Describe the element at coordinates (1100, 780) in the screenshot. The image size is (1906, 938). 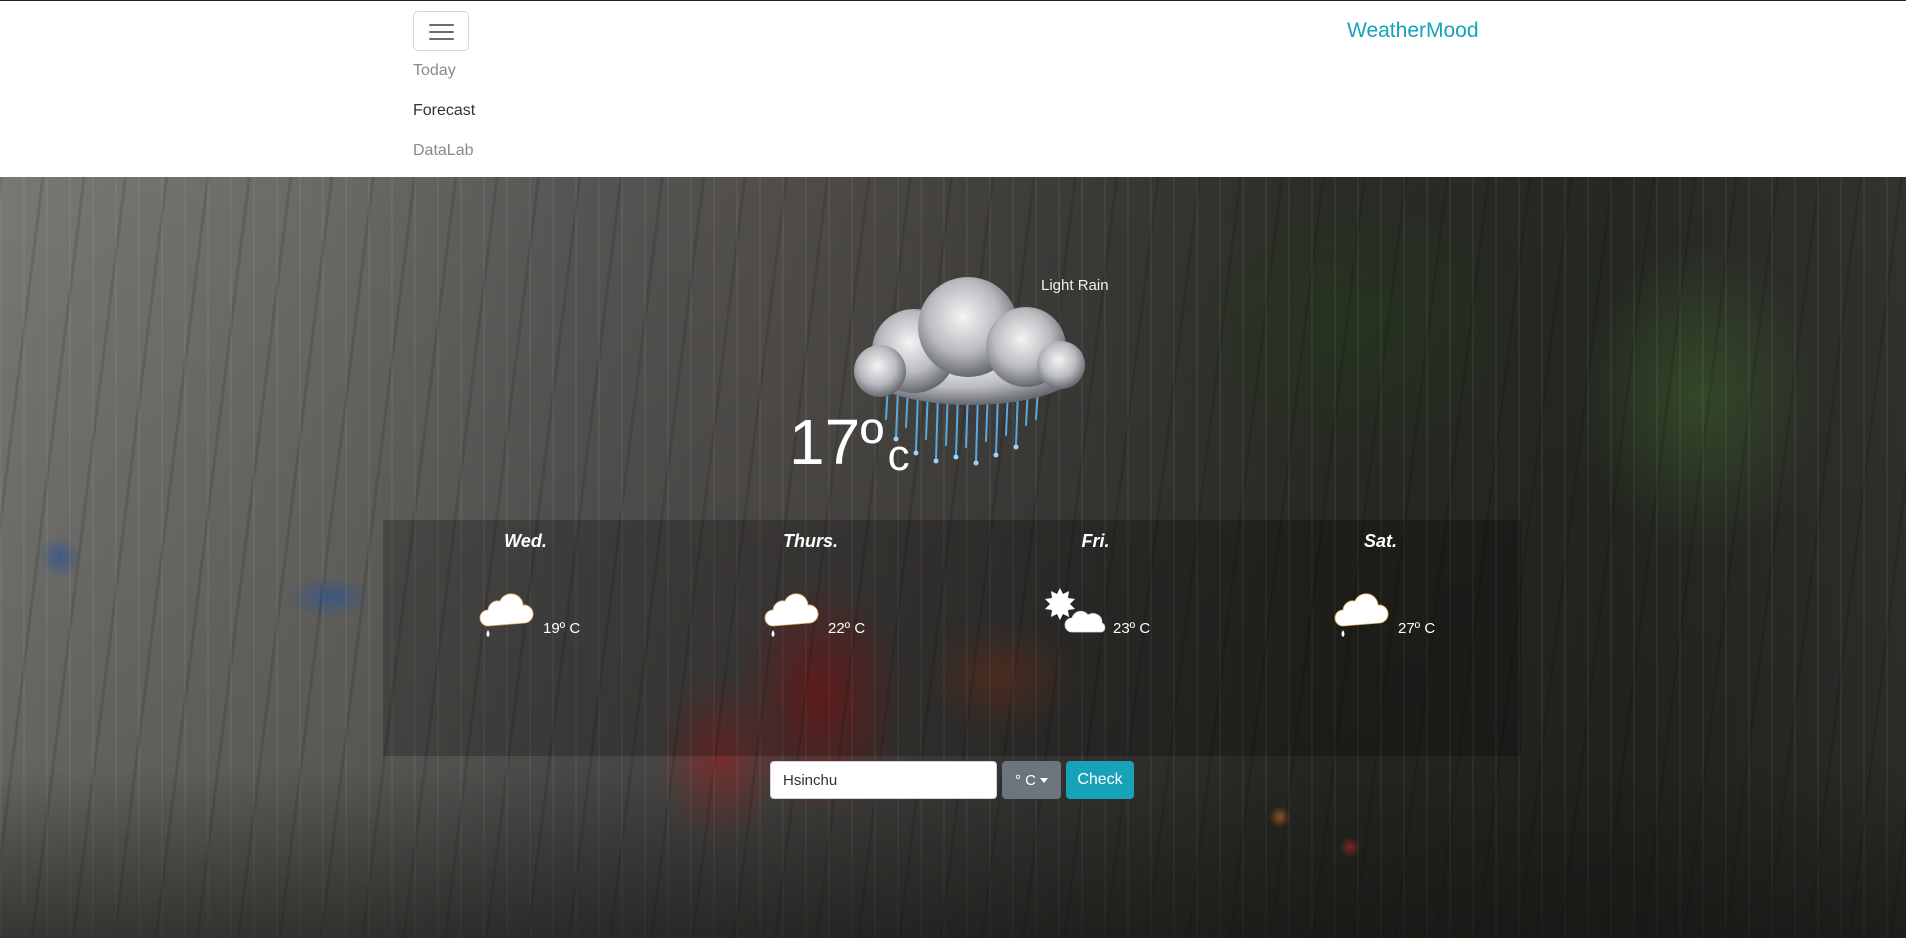
I see `check-button: Check` at that location.